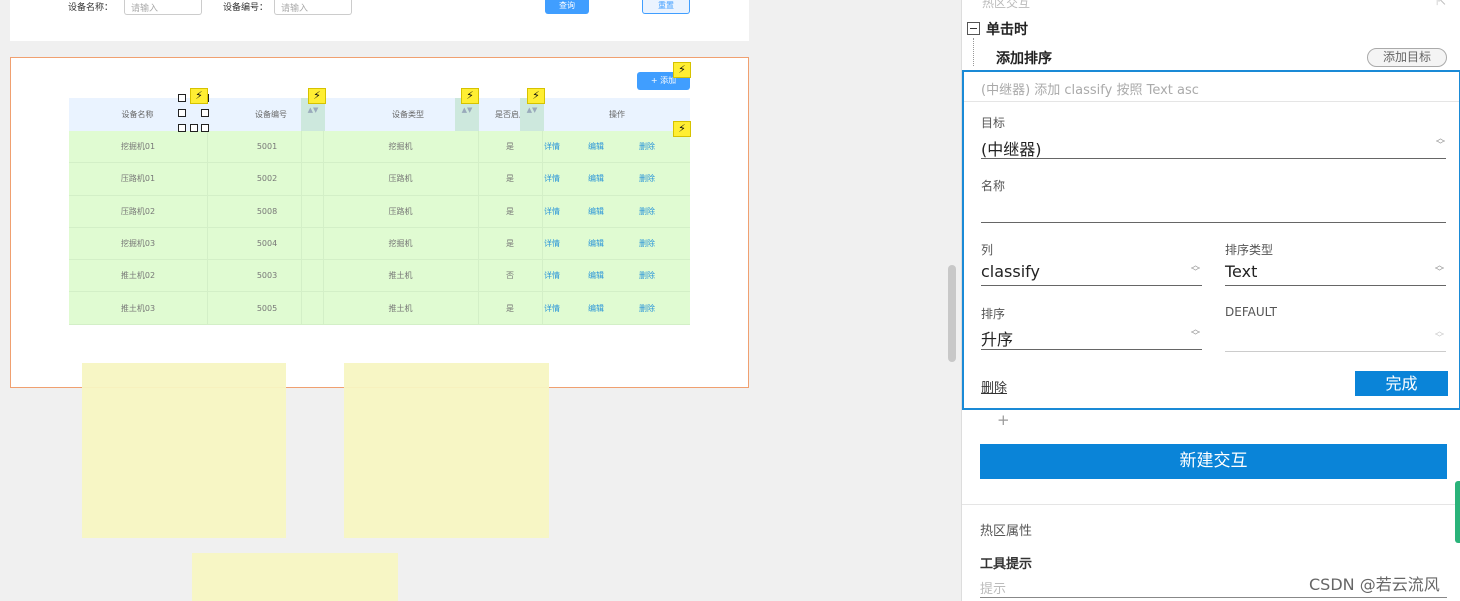 The width and height of the screenshot is (1460, 601). What do you see at coordinates (1441, 4) in the screenshot?
I see `cursor-icon: ⇱` at bounding box center [1441, 4].